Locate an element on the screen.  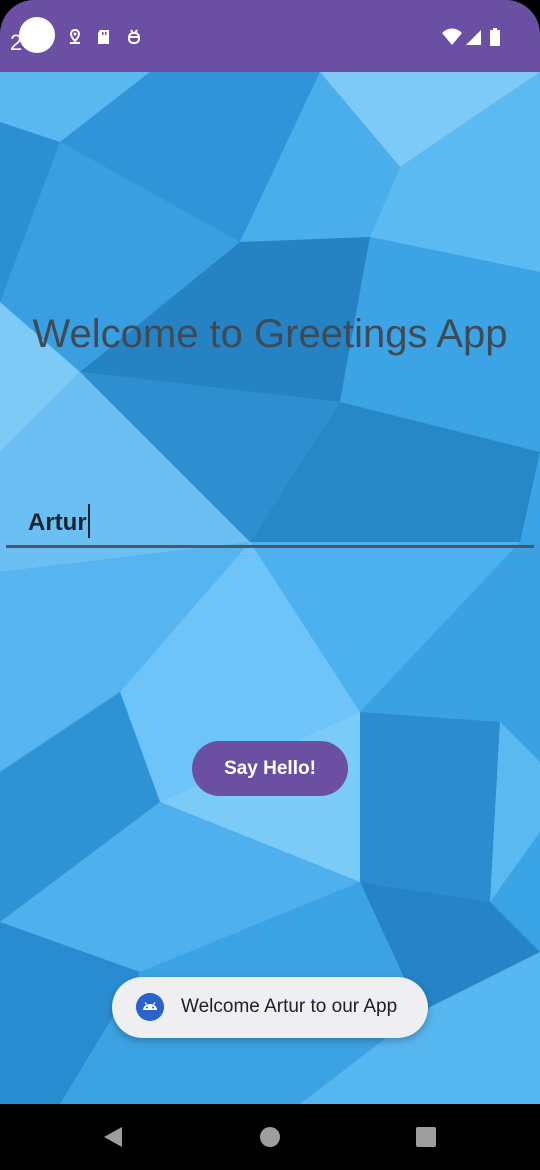
back-icon is located at coordinates (113, 1137).